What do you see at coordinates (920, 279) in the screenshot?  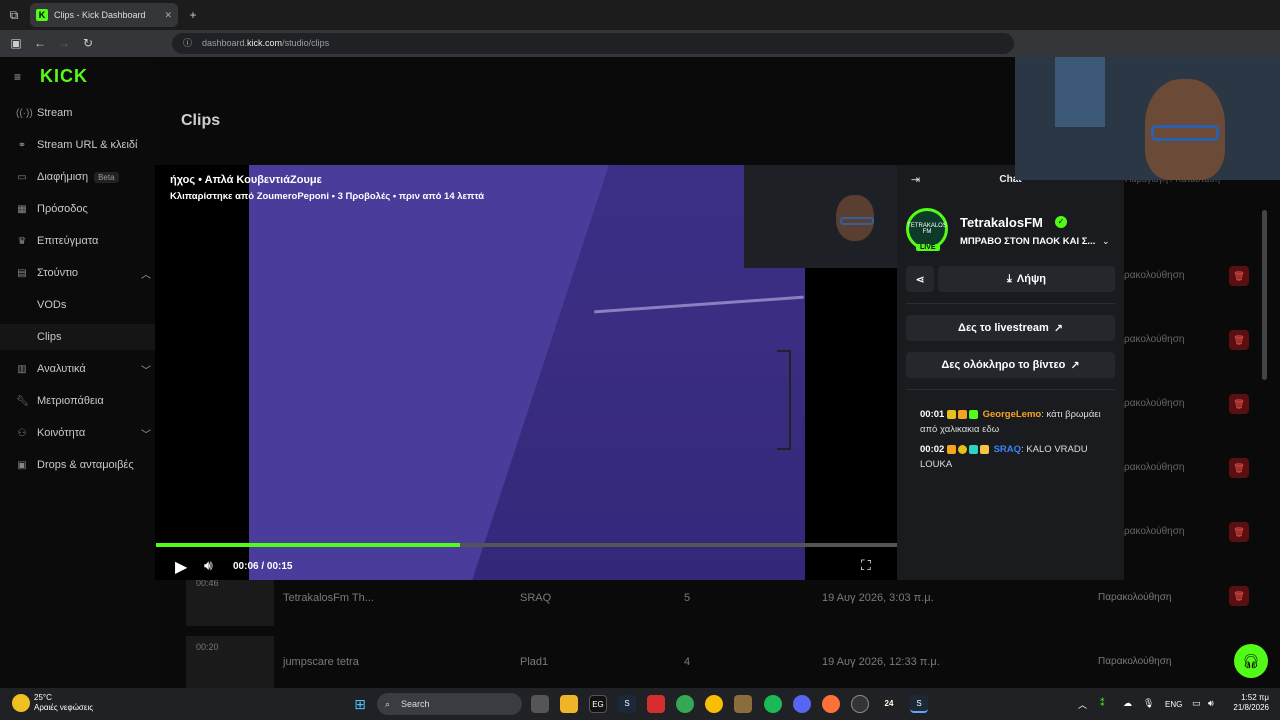 I see `share-button: ⋖` at bounding box center [920, 279].